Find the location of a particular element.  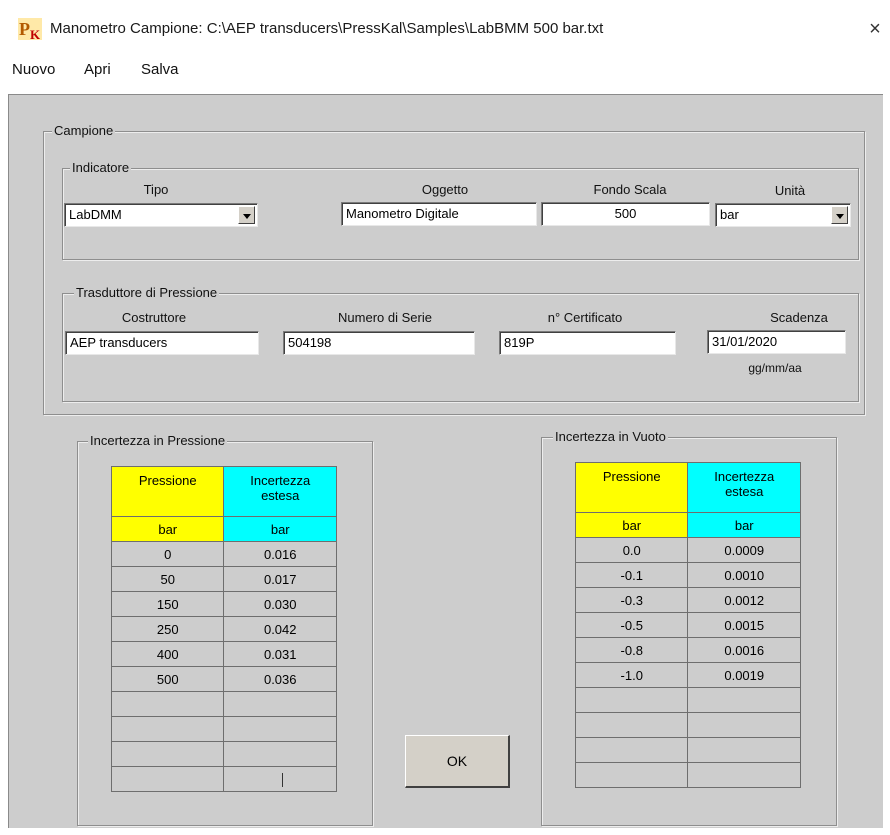

table-cell: 0.0016 is located at coordinates (744, 650).